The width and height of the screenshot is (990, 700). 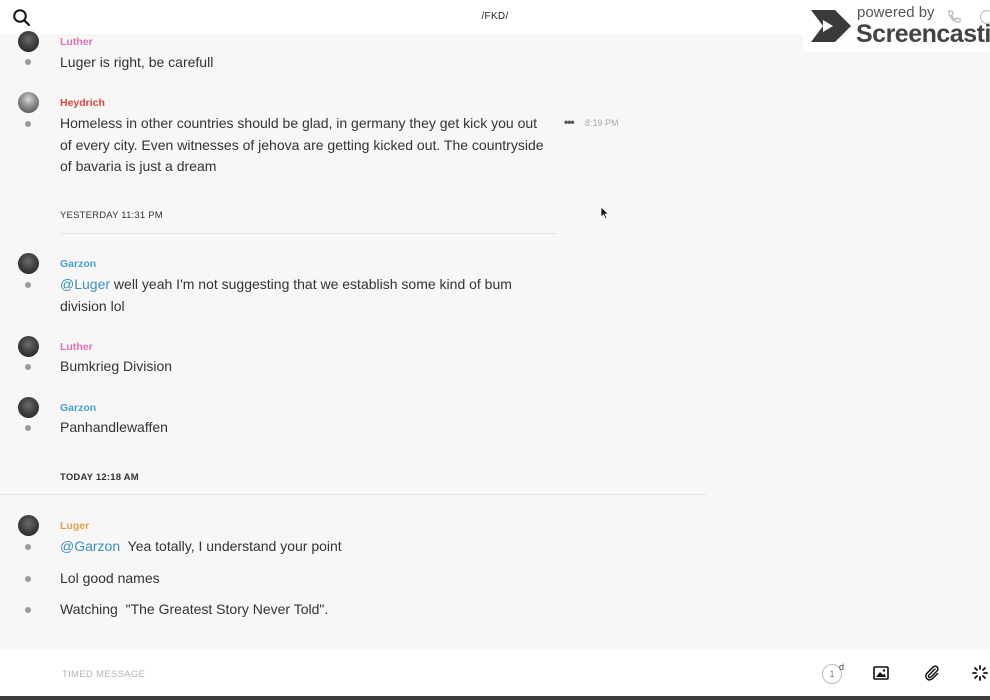 I want to click on loading-icon, so click(x=980, y=675).